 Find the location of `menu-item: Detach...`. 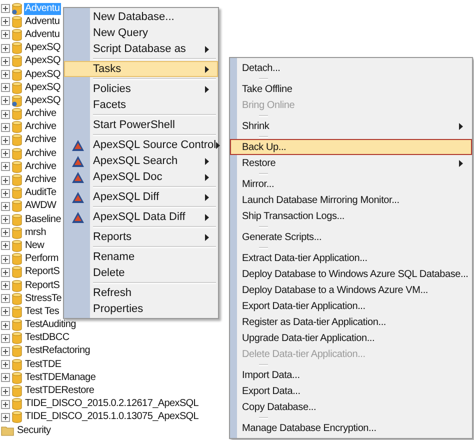

menu-item: Detach... is located at coordinates (351, 68).